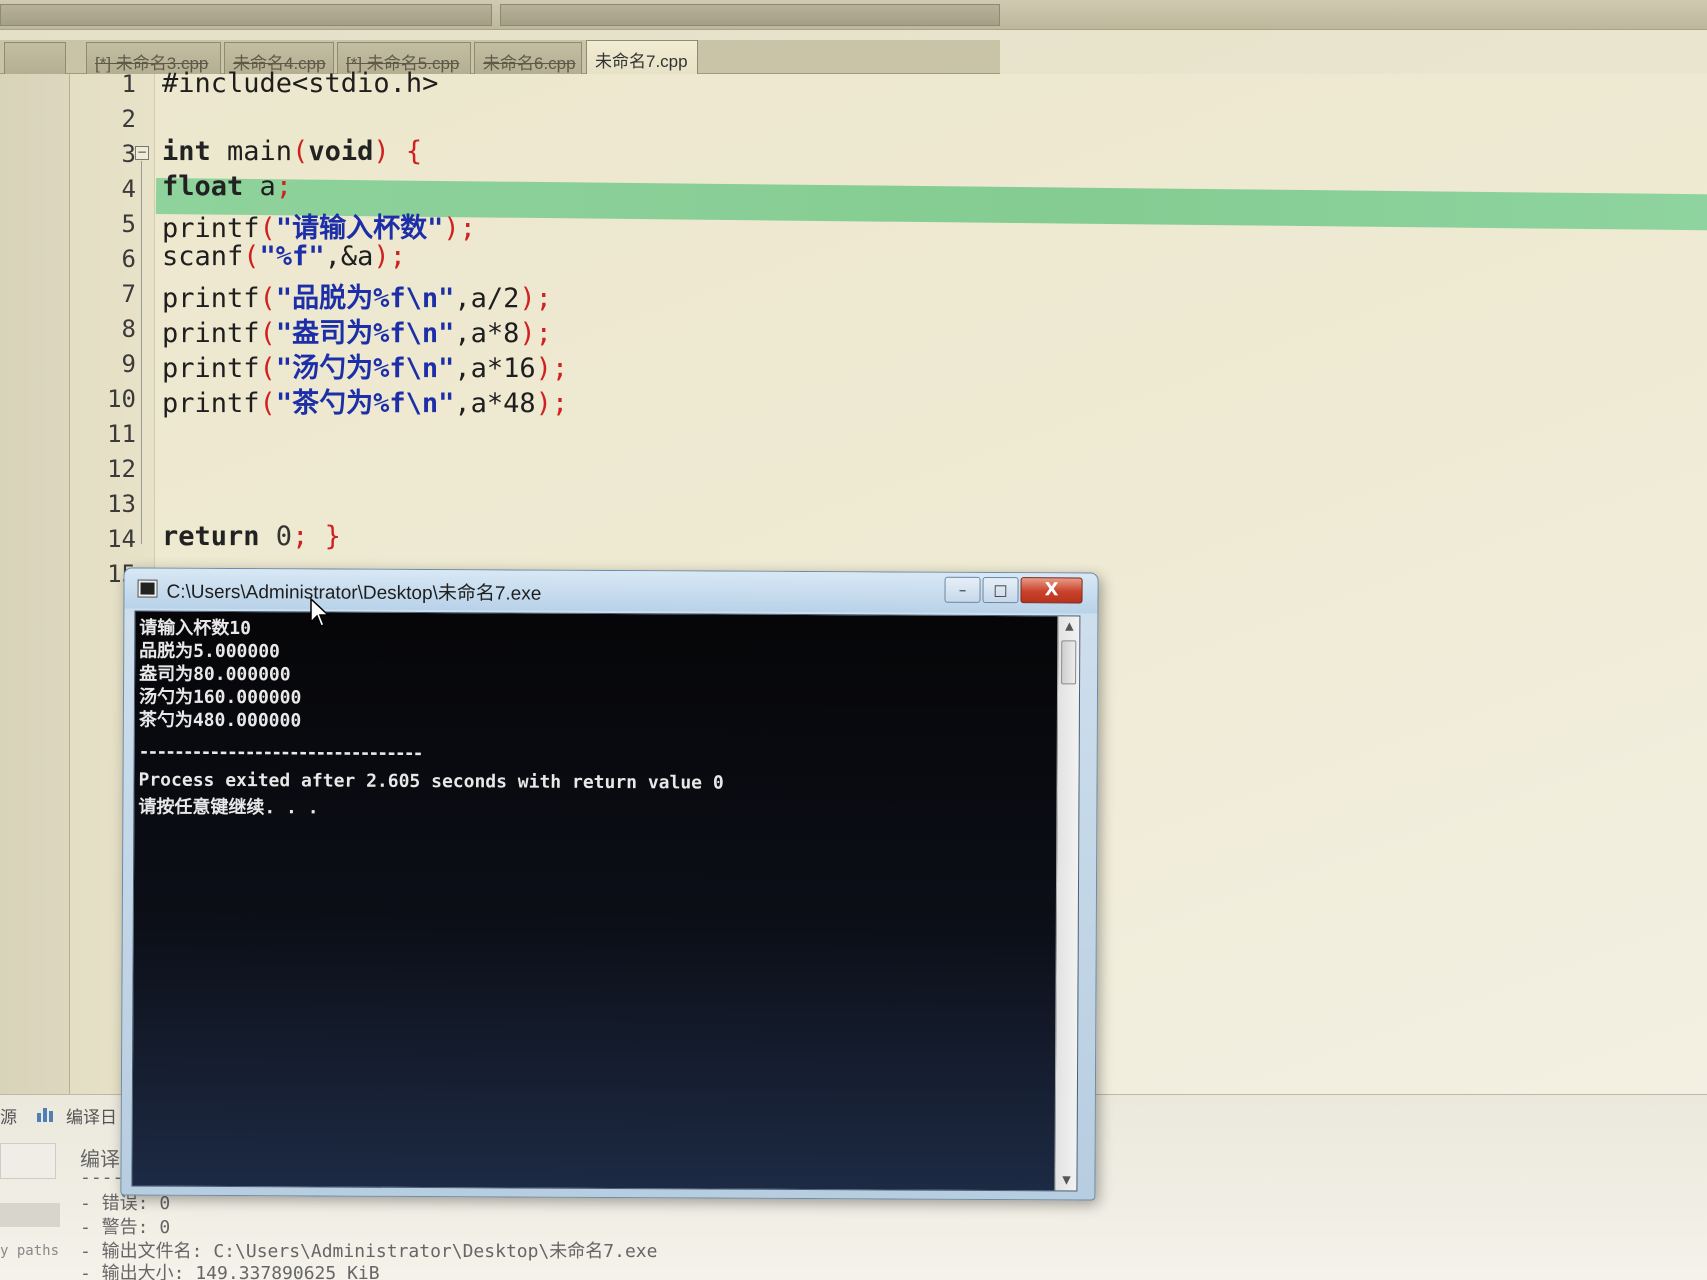 The height and width of the screenshot is (1280, 1707). Describe the element at coordinates (128, 294) in the screenshot. I see `line-number: 7` at that location.